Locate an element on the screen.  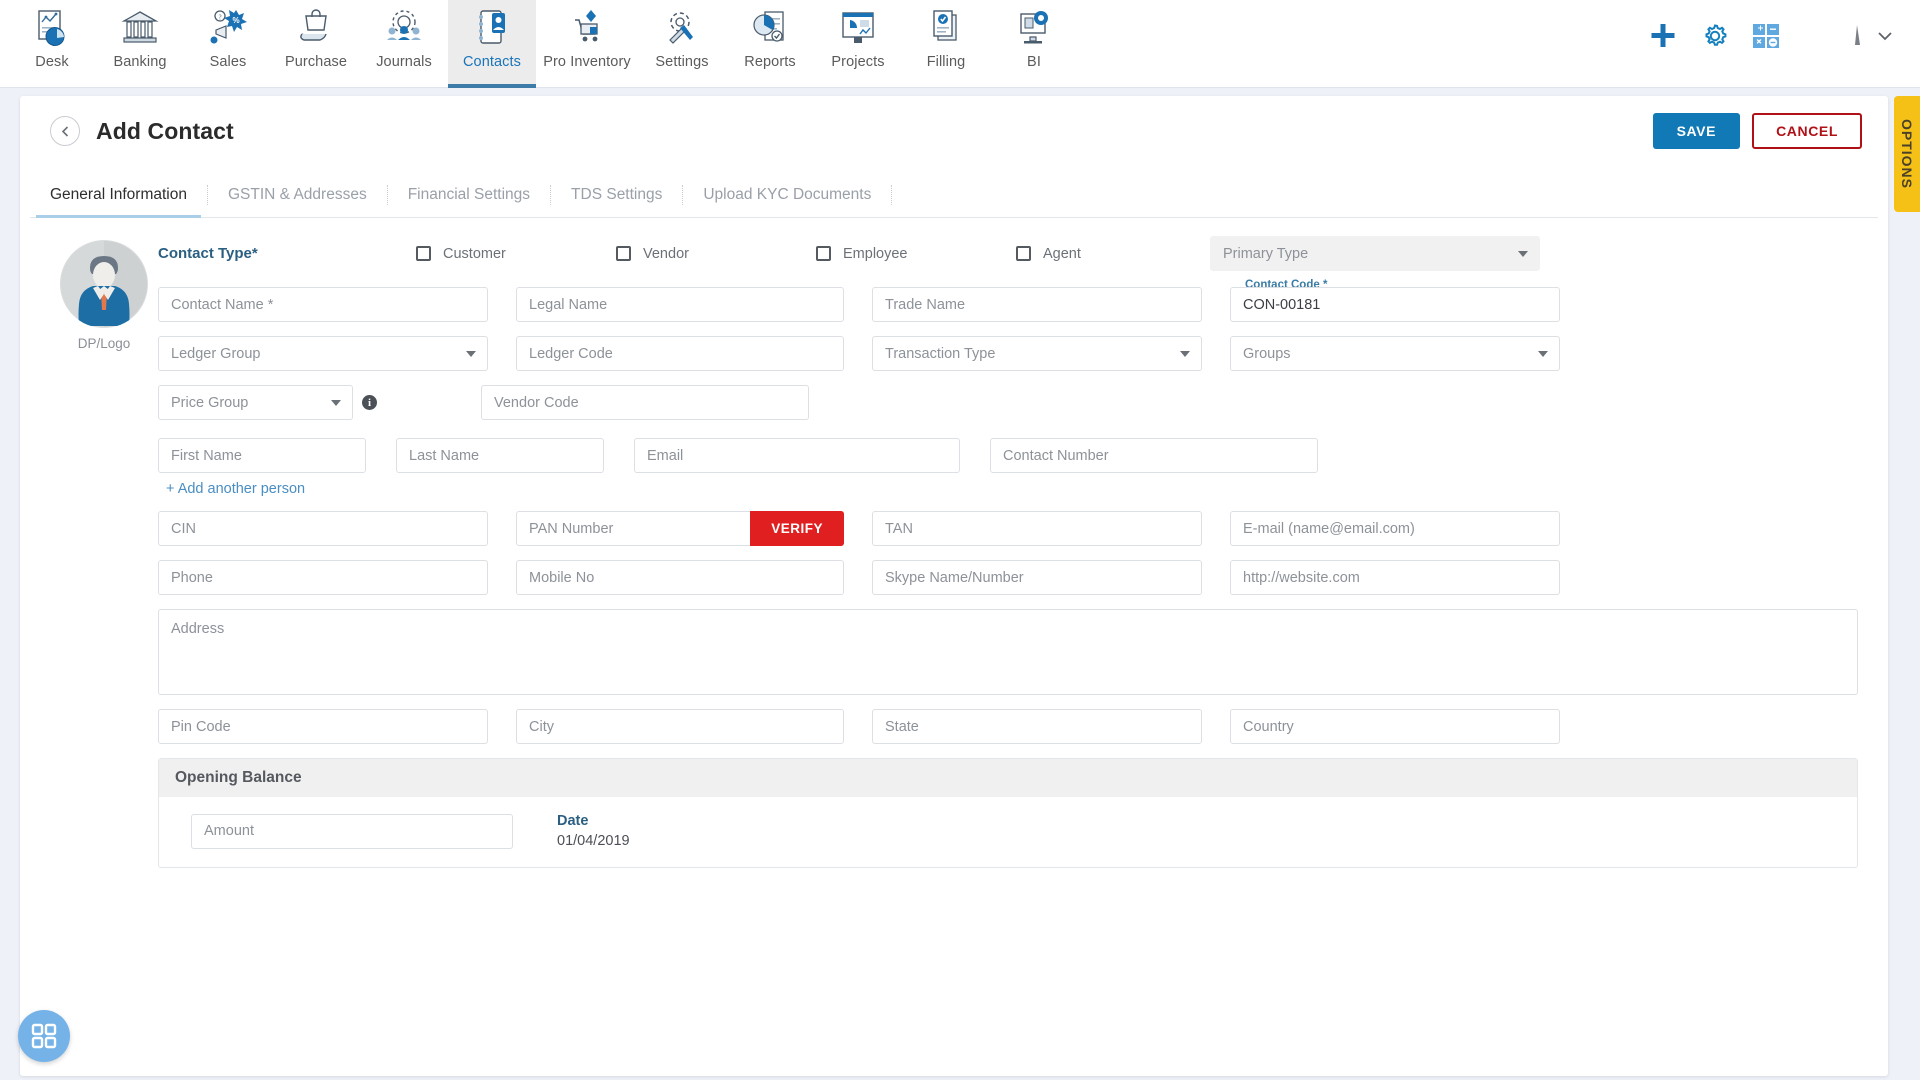
save-button: SAVE is located at coordinates (1696, 131).